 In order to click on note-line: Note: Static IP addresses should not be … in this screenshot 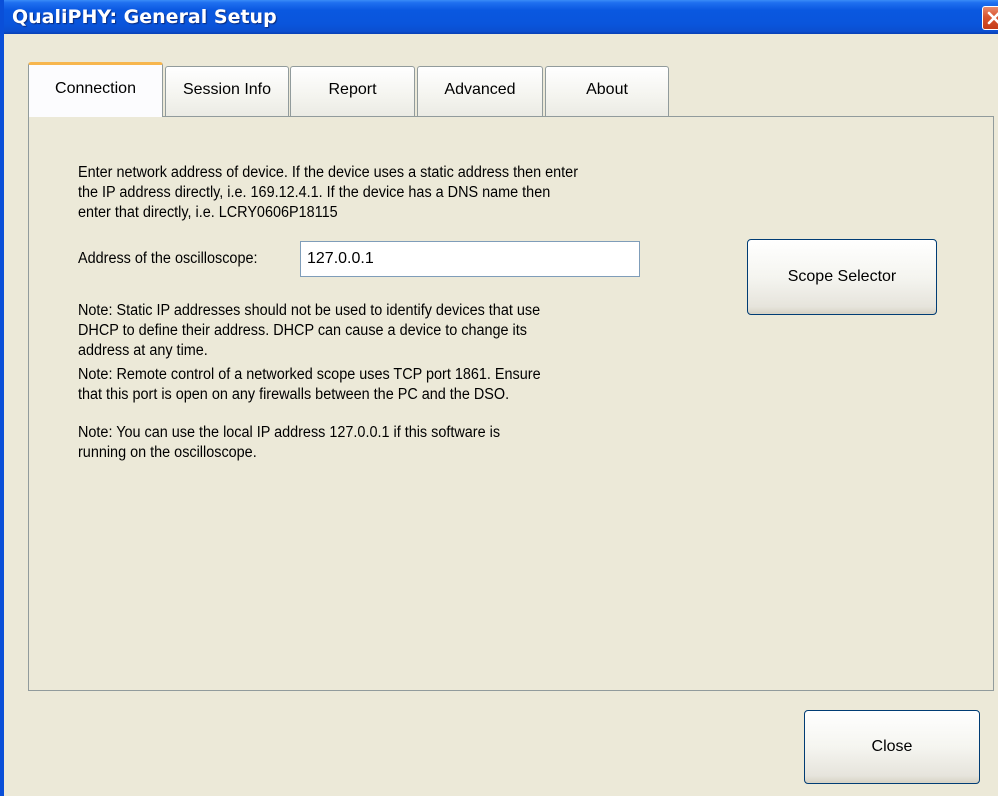, I will do `click(309, 310)`.